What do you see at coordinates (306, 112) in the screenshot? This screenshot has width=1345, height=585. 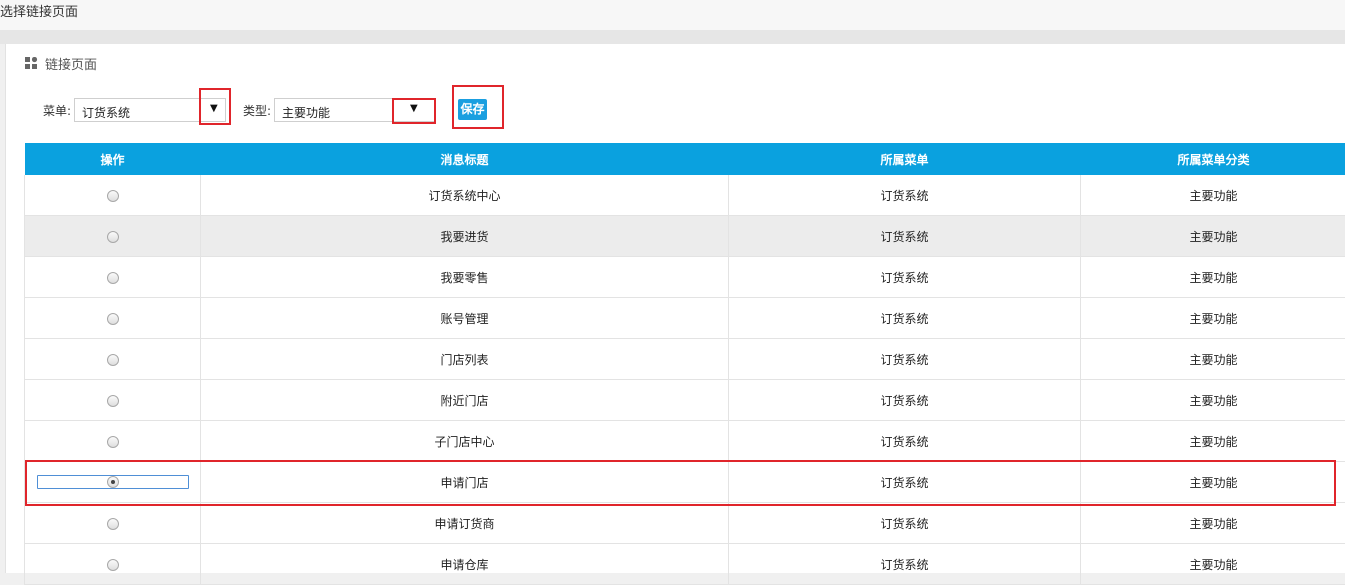 I see `type-select-value: 主要功能` at bounding box center [306, 112].